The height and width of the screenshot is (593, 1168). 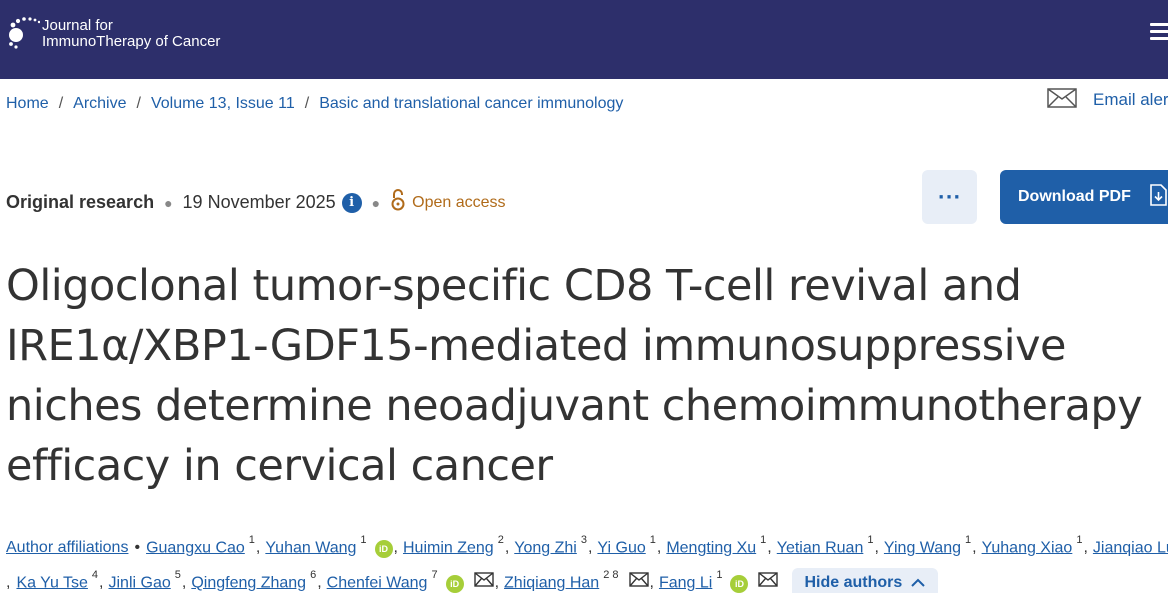 I want to click on author-link: Ying Wang, so click(x=922, y=547).